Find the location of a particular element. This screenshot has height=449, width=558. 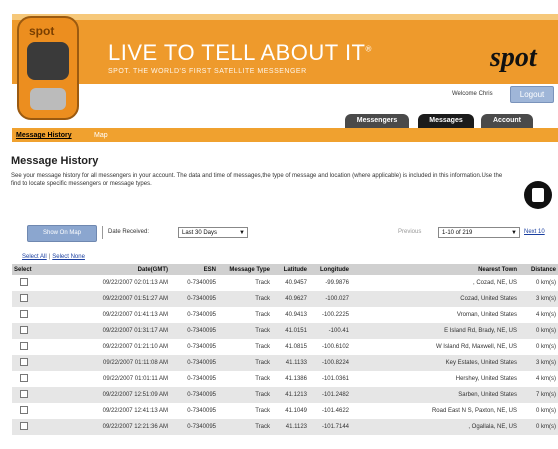

table-cell: , Cozad, NE, US is located at coordinates (494, 283).